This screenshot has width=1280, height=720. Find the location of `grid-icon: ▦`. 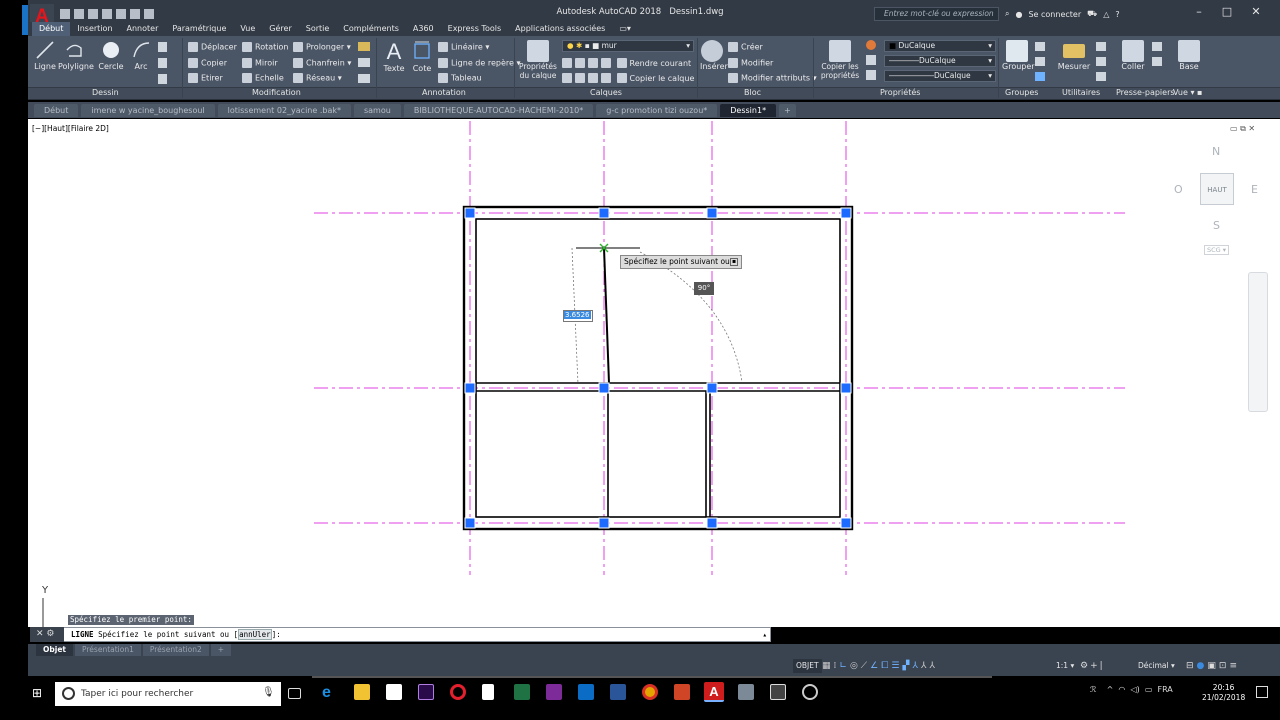

grid-icon: ▦ is located at coordinates (828, 666).